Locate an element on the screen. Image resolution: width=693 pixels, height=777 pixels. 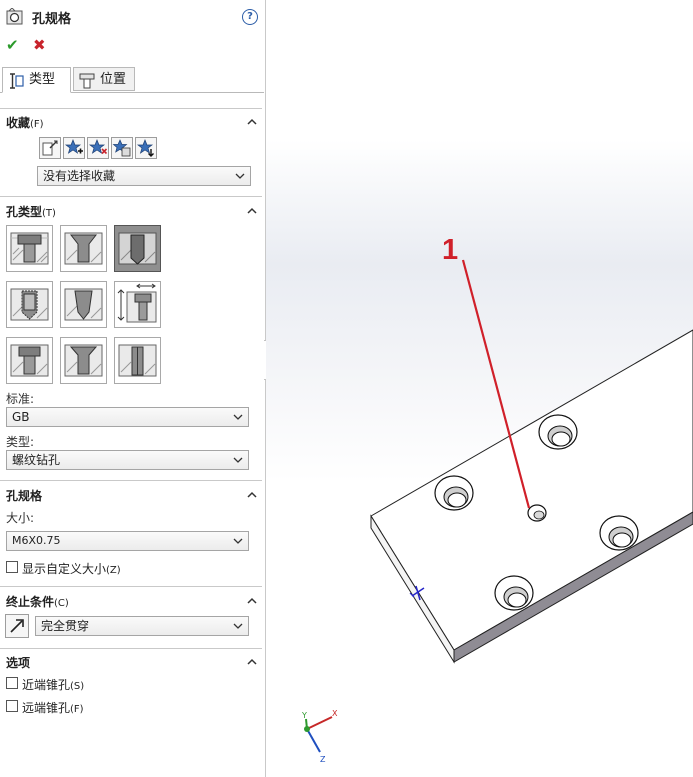
slot-icon is located at coordinates (137, 360).